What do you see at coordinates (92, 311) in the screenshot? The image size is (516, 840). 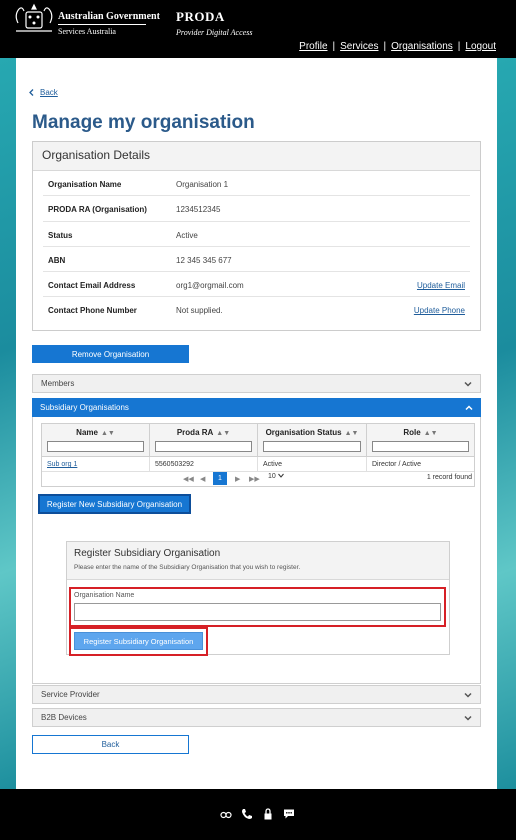 I see `detail-label: Contact Phone Number` at bounding box center [92, 311].